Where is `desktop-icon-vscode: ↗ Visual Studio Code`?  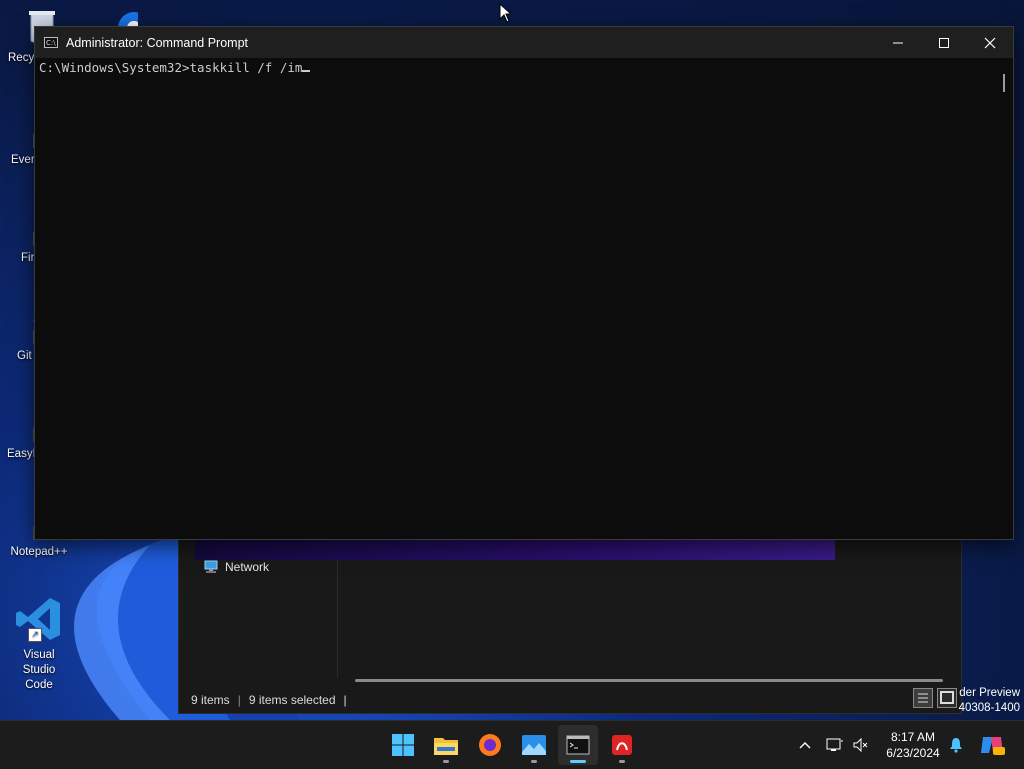
desktop-icon-vscode: ↗ Visual Studio Code is located at coordinates (39, 643).